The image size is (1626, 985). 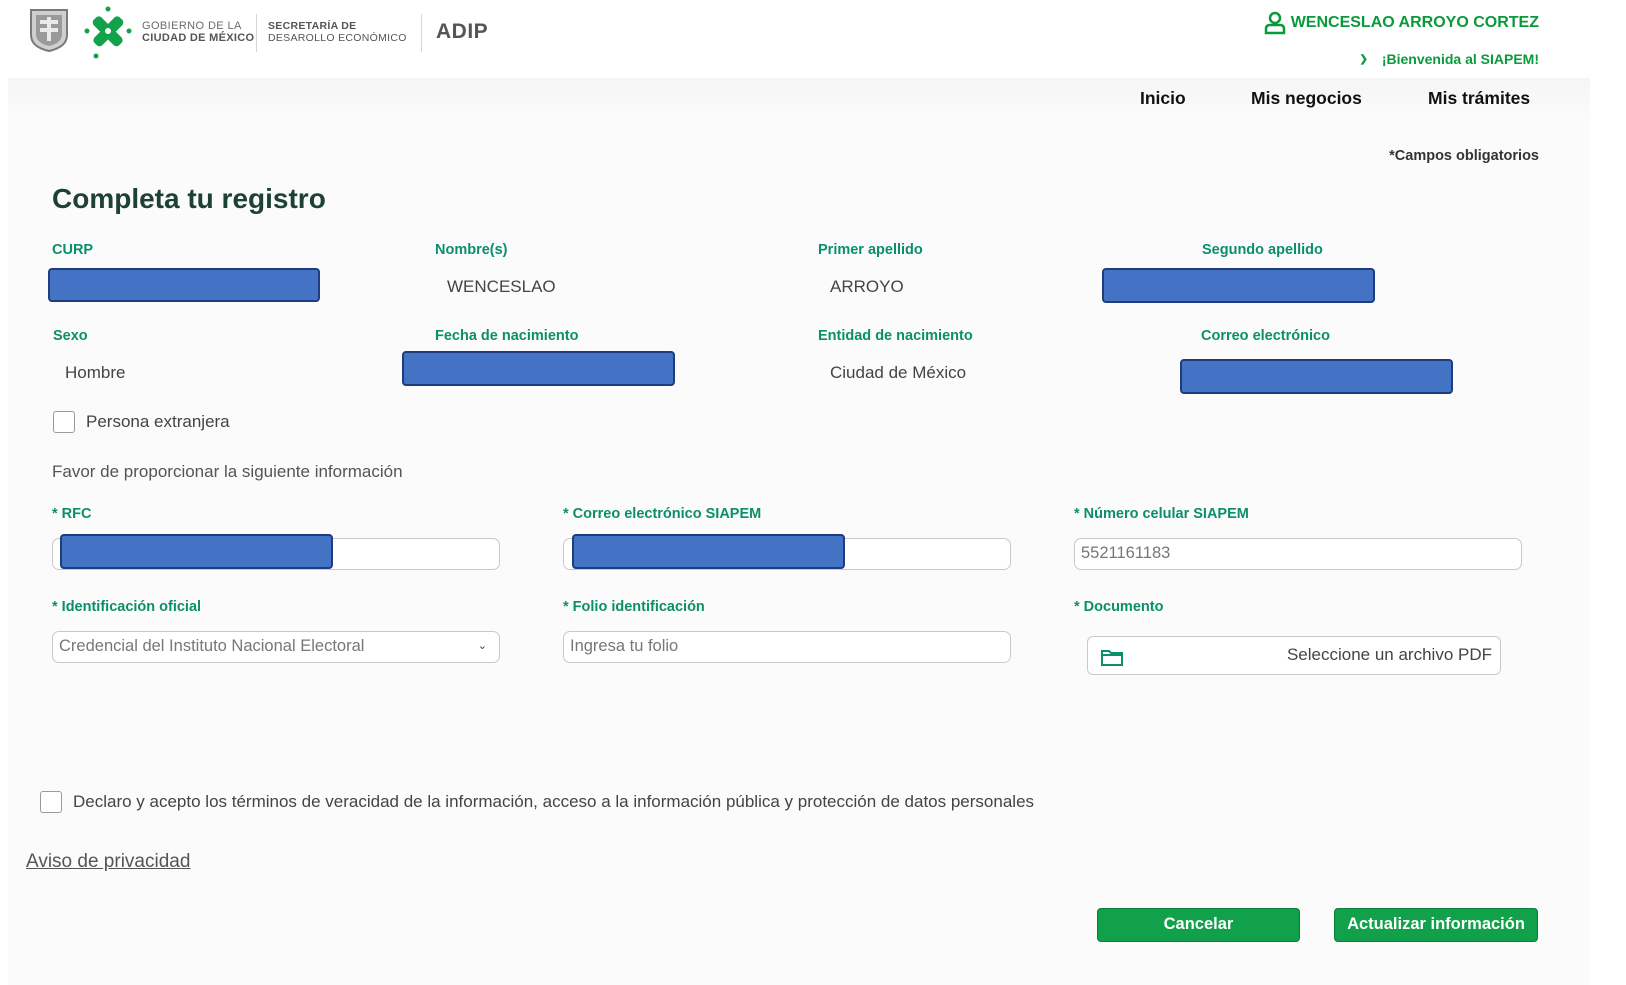 I want to click on folio-label: * Folio identificación, so click(x=634, y=607).